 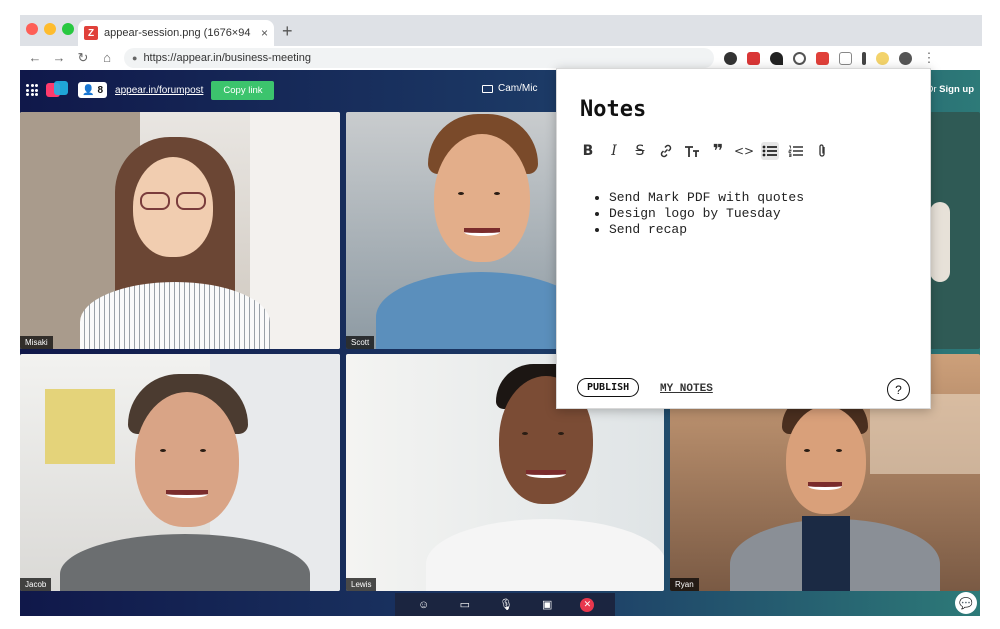 What do you see at coordinates (608, 387) in the screenshot?
I see `publish-button: PUBLISH` at bounding box center [608, 387].